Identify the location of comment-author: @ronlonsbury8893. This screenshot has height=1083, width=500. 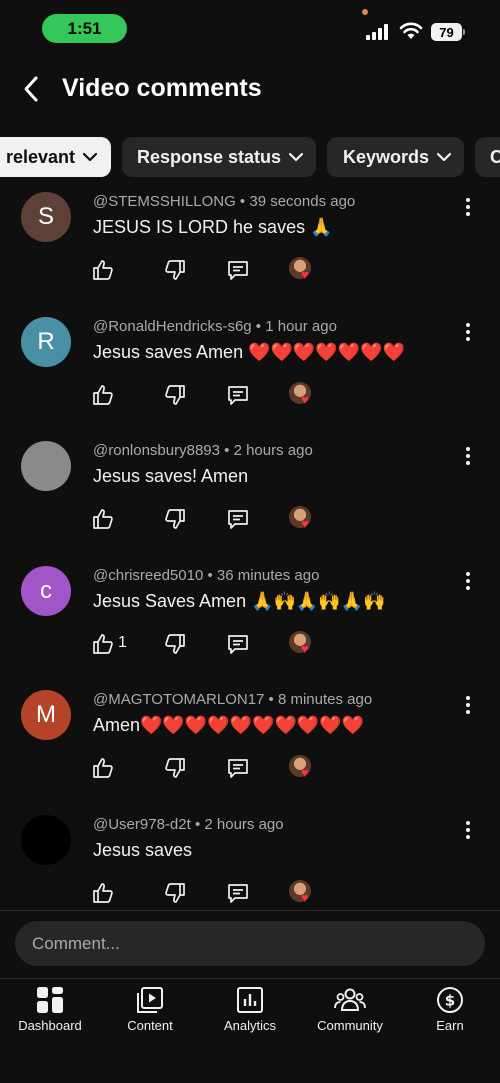
(156, 450).